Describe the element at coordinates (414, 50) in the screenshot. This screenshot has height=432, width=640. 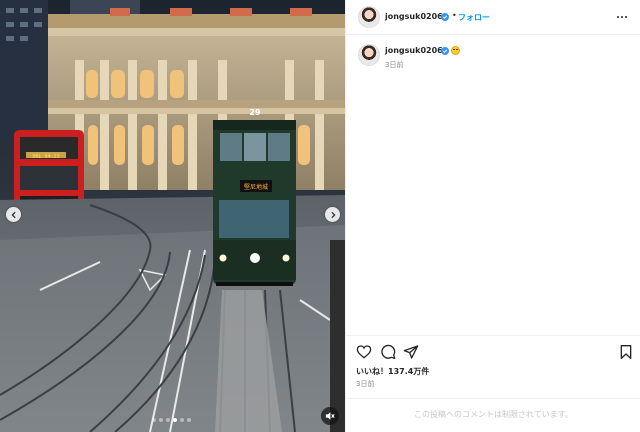
I see `caption-username-link: jongsuk0206` at that location.